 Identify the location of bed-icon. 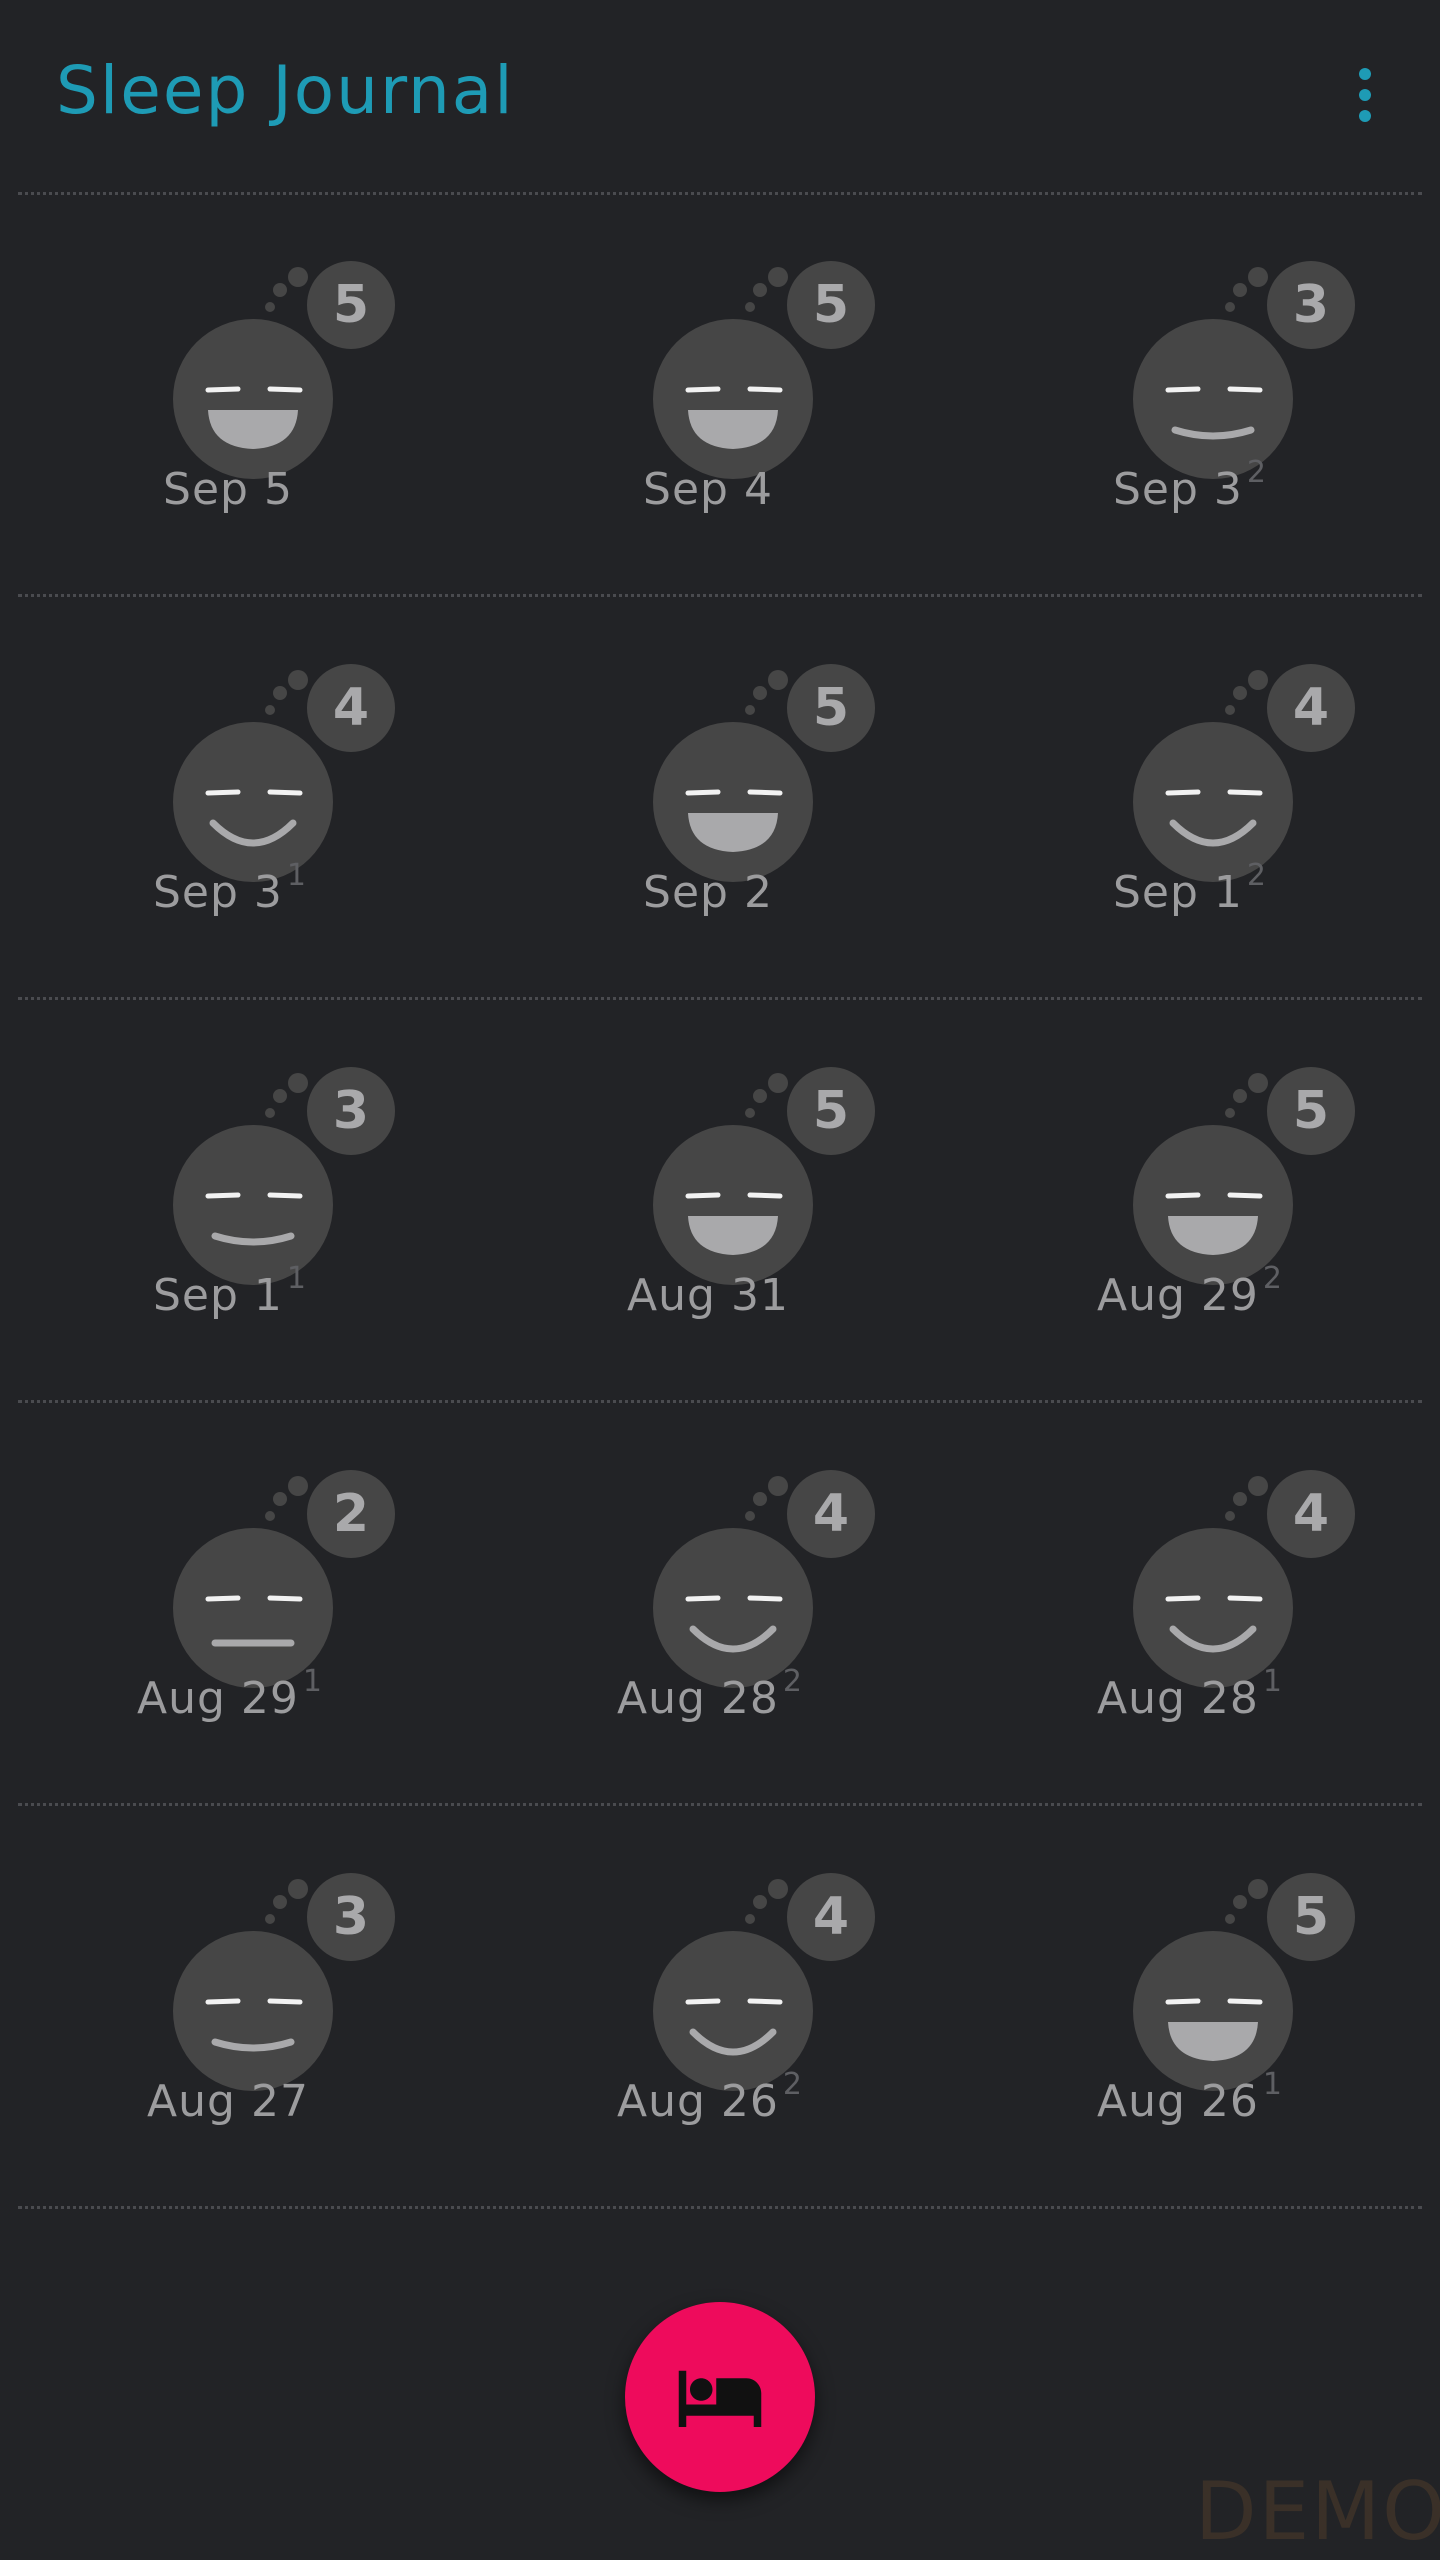
(720, 2398).